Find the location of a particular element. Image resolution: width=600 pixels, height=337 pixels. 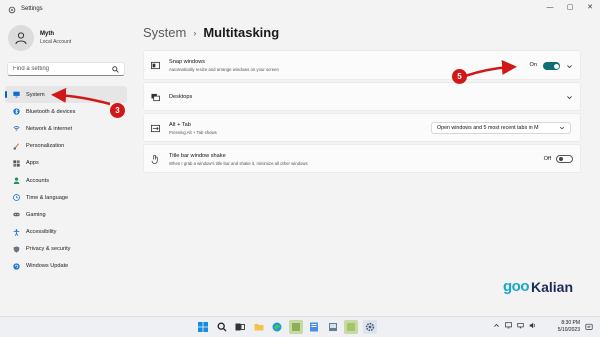

file-explorer-icon is located at coordinates (259, 327).